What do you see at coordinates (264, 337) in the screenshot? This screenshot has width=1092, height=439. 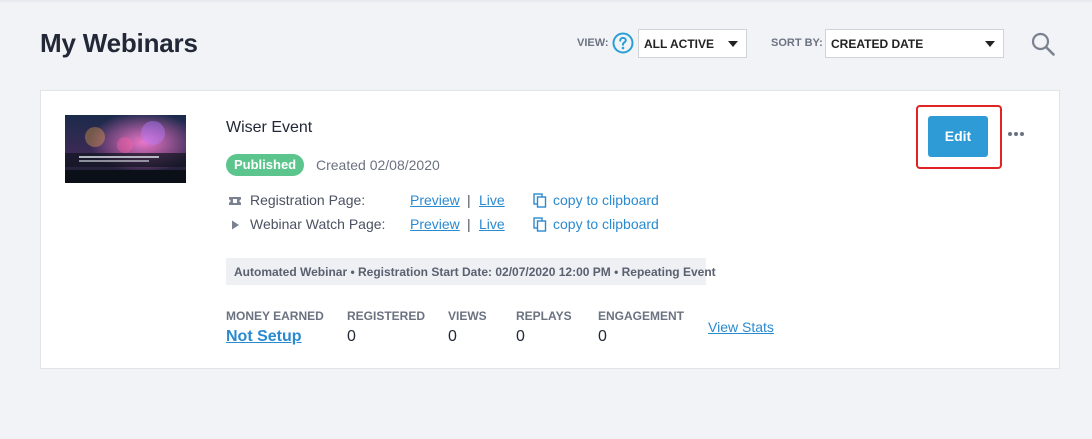 I see `money-earned-link: Not Setup` at bounding box center [264, 337].